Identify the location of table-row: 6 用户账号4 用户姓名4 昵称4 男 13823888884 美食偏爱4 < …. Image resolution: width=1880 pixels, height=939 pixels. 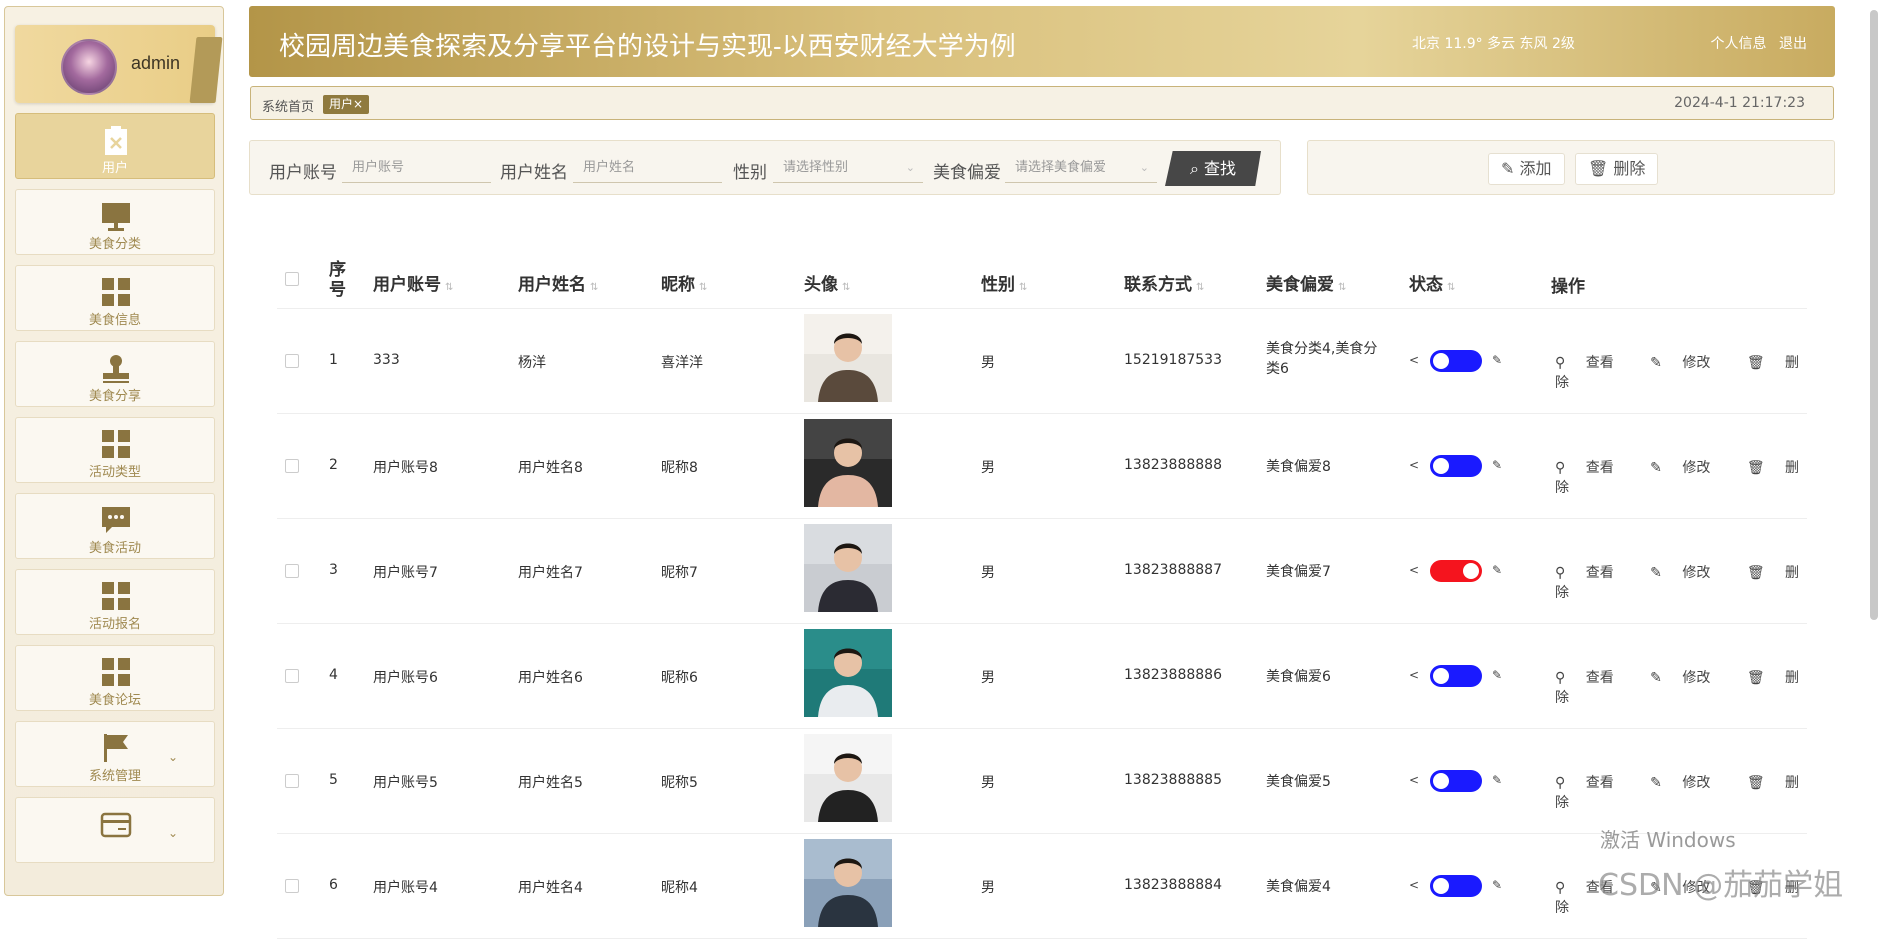
(1042, 886).